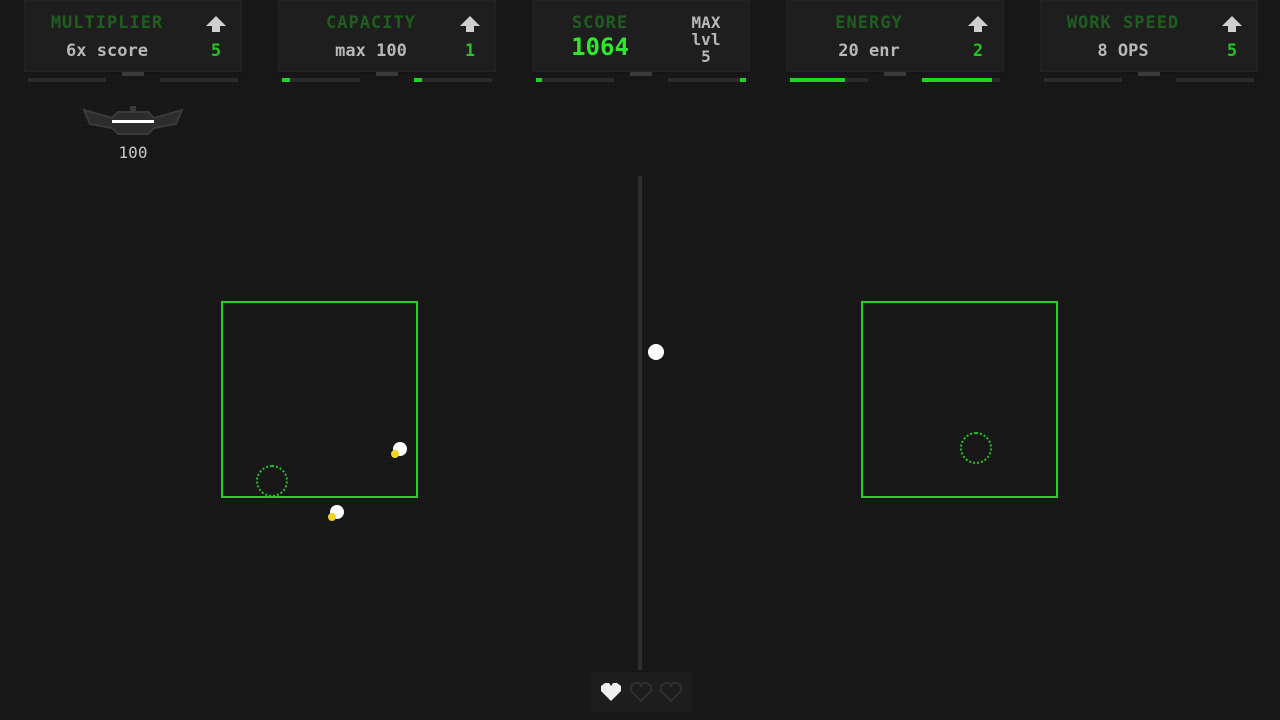  I want to click on multiplier-title: MULTIPLIER, so click(107, 23).